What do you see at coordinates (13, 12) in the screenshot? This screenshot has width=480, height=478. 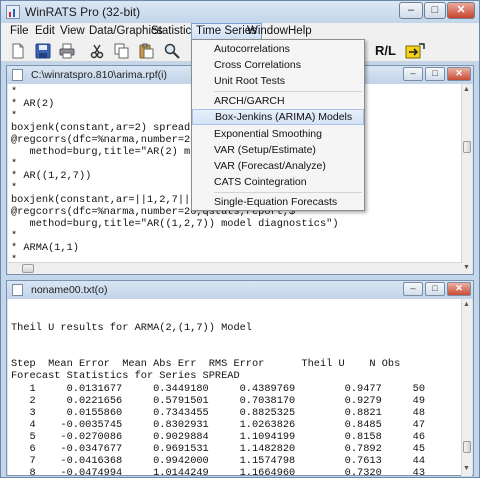 I see `winrats-app-icon` at bounding box center [13, 12].